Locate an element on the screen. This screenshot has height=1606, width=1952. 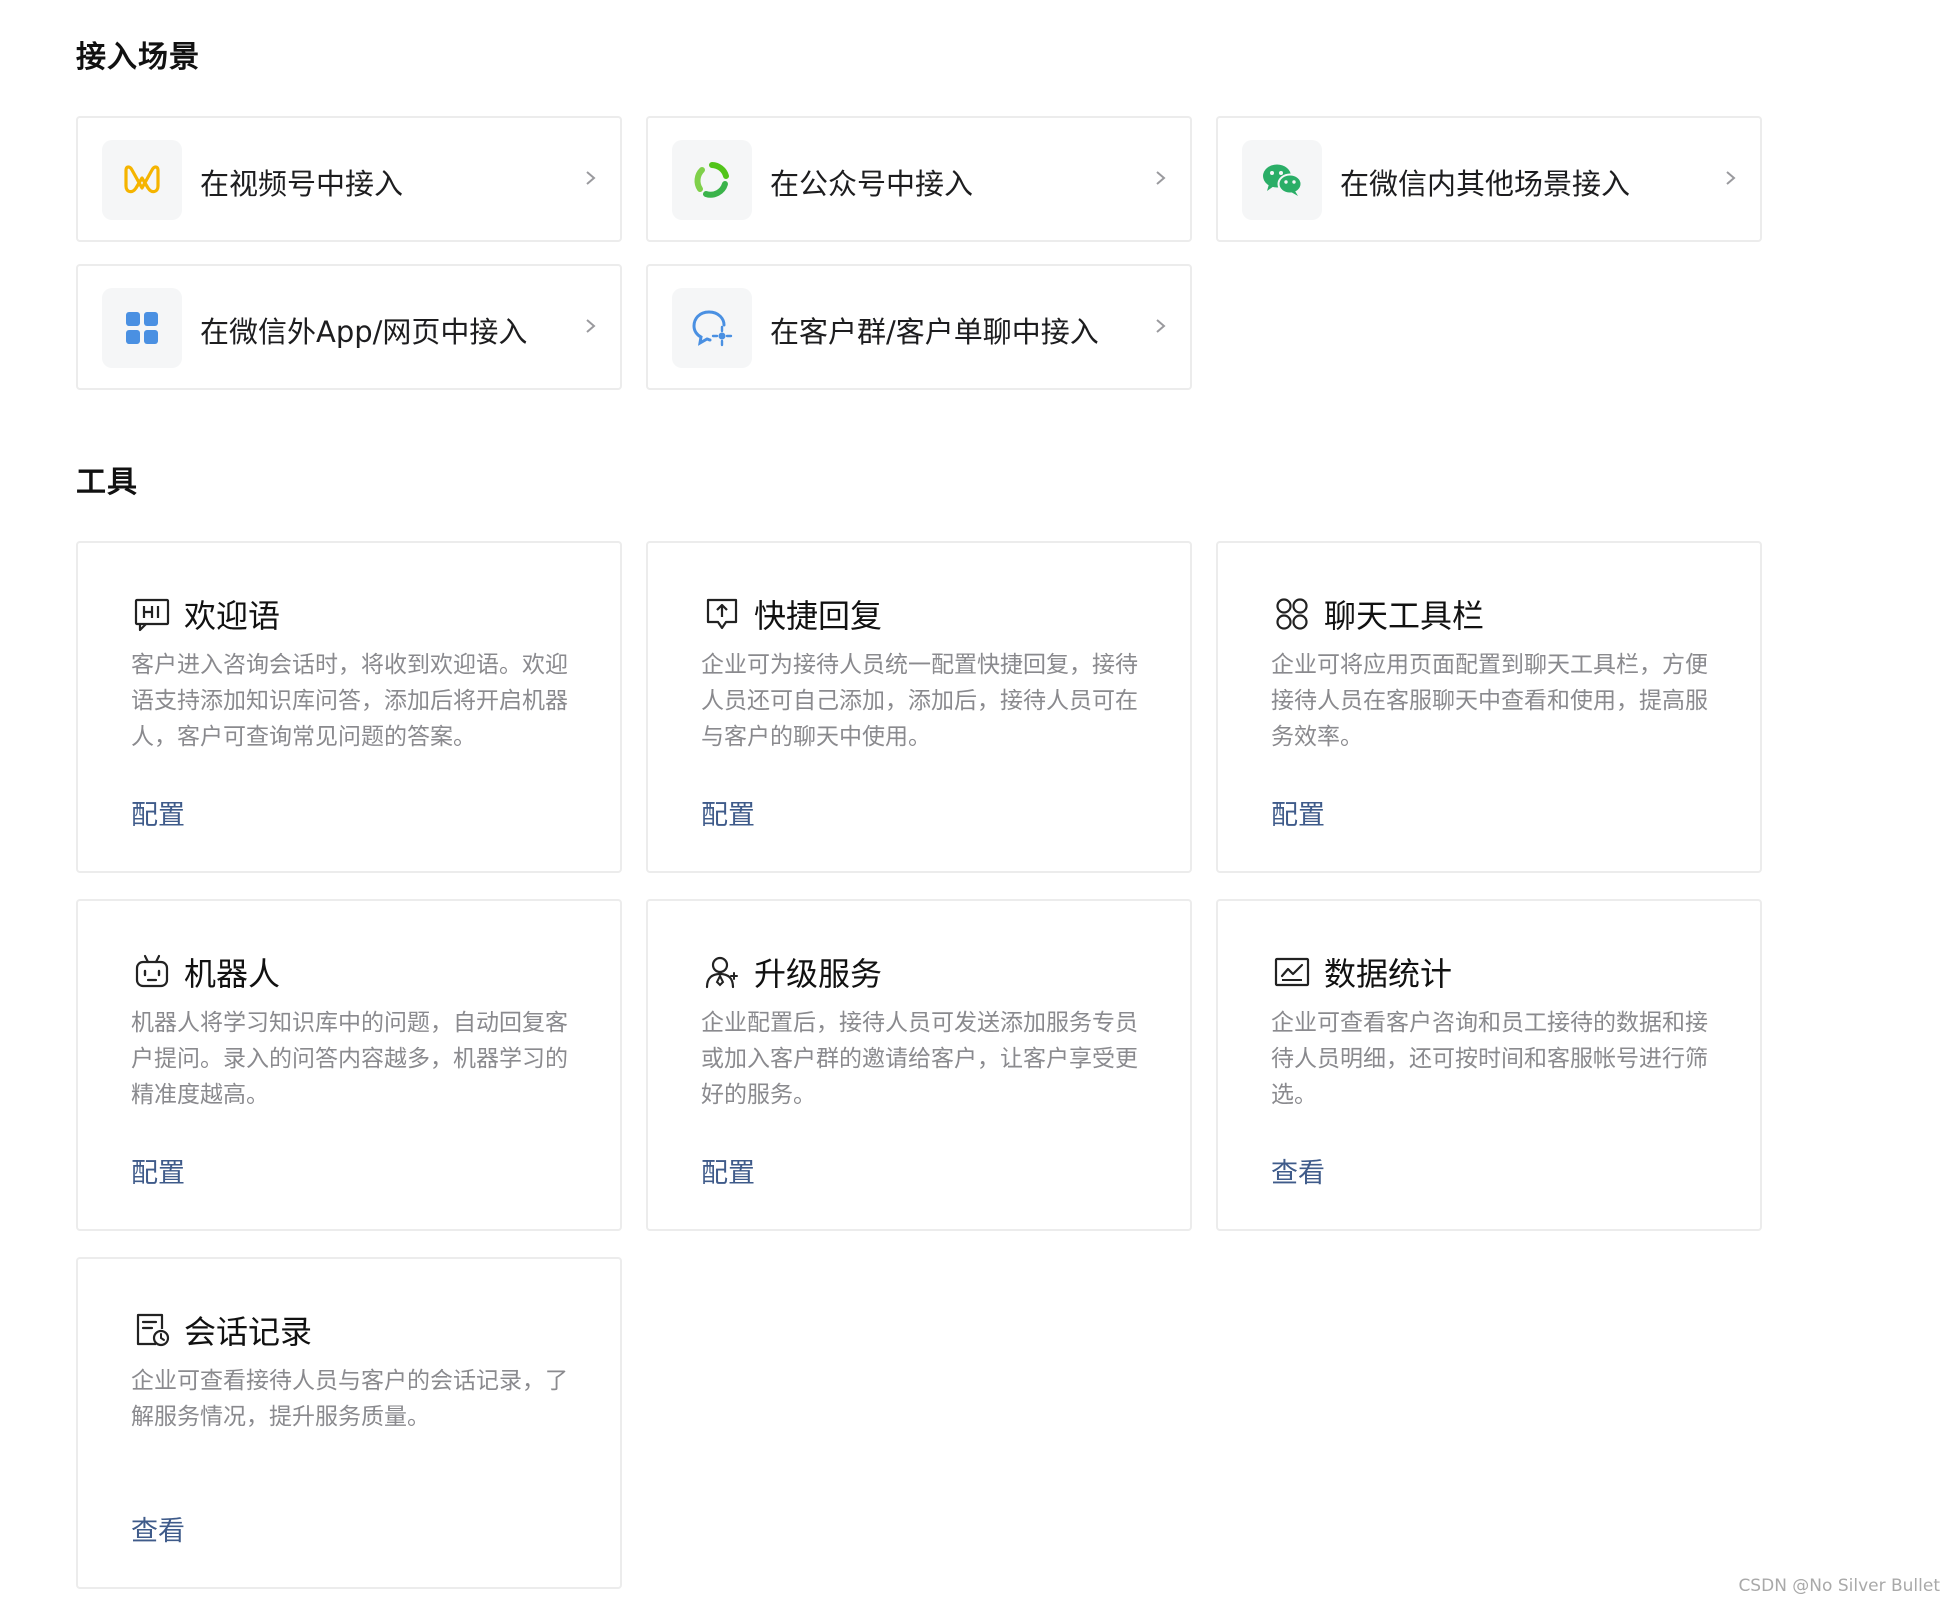
scene-label: 在微信外App/网页中接入 is located at coordinates (364, 332).